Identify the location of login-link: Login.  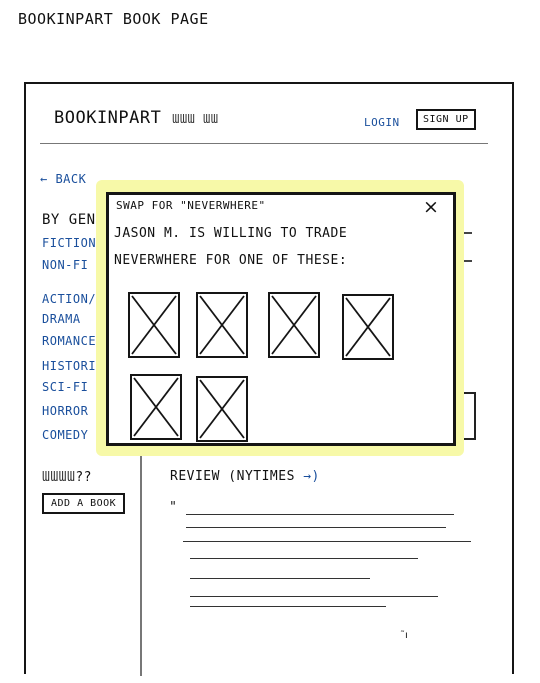
(382, 122).